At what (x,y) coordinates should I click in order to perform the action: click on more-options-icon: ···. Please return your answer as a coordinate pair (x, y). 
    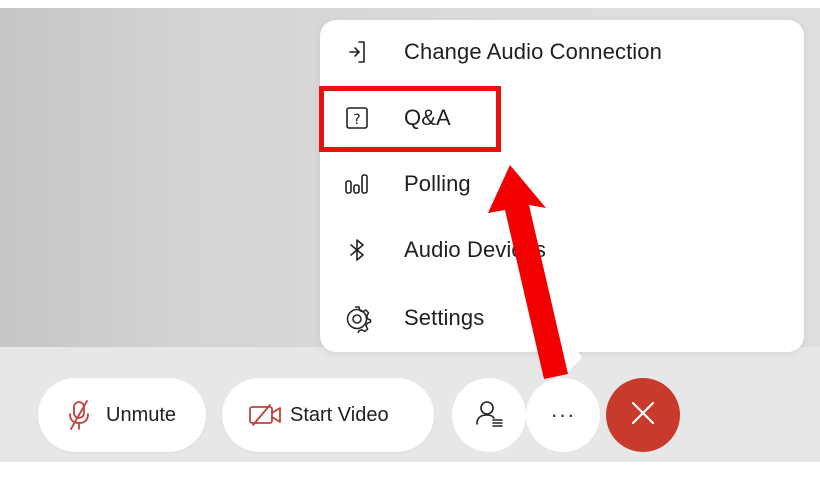
    Looking at the image, I should click on (563, 414).